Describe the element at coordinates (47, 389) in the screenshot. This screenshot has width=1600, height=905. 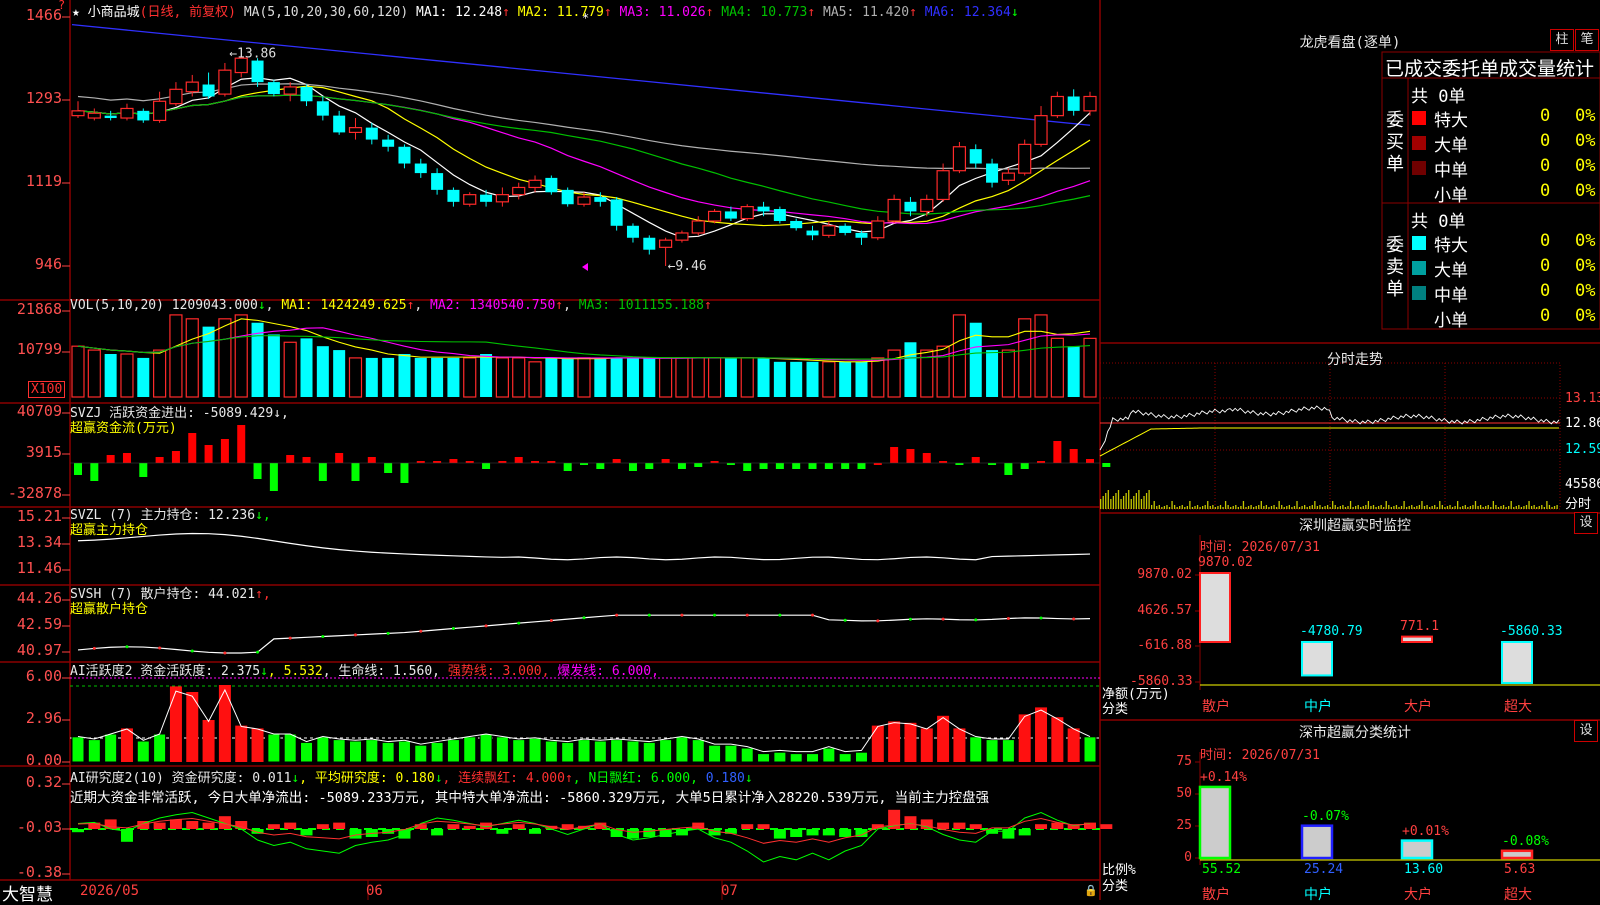
I see `vol-unit-button: X100` at that location.